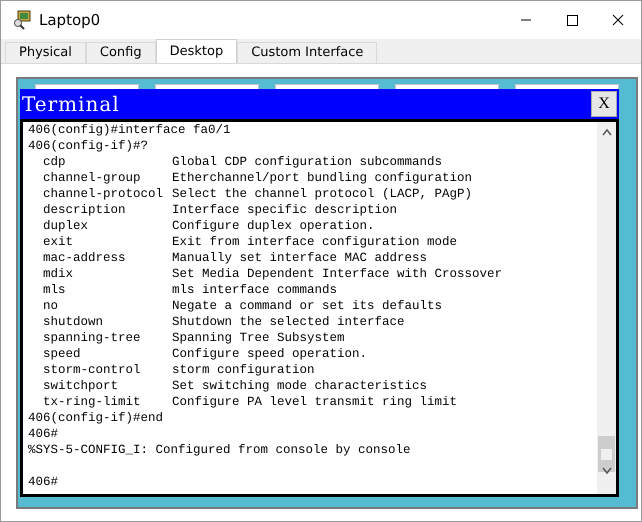 The height and width of the screenshot is (522, 642). I want to click on scroll-down-icon, so click(606, 471).